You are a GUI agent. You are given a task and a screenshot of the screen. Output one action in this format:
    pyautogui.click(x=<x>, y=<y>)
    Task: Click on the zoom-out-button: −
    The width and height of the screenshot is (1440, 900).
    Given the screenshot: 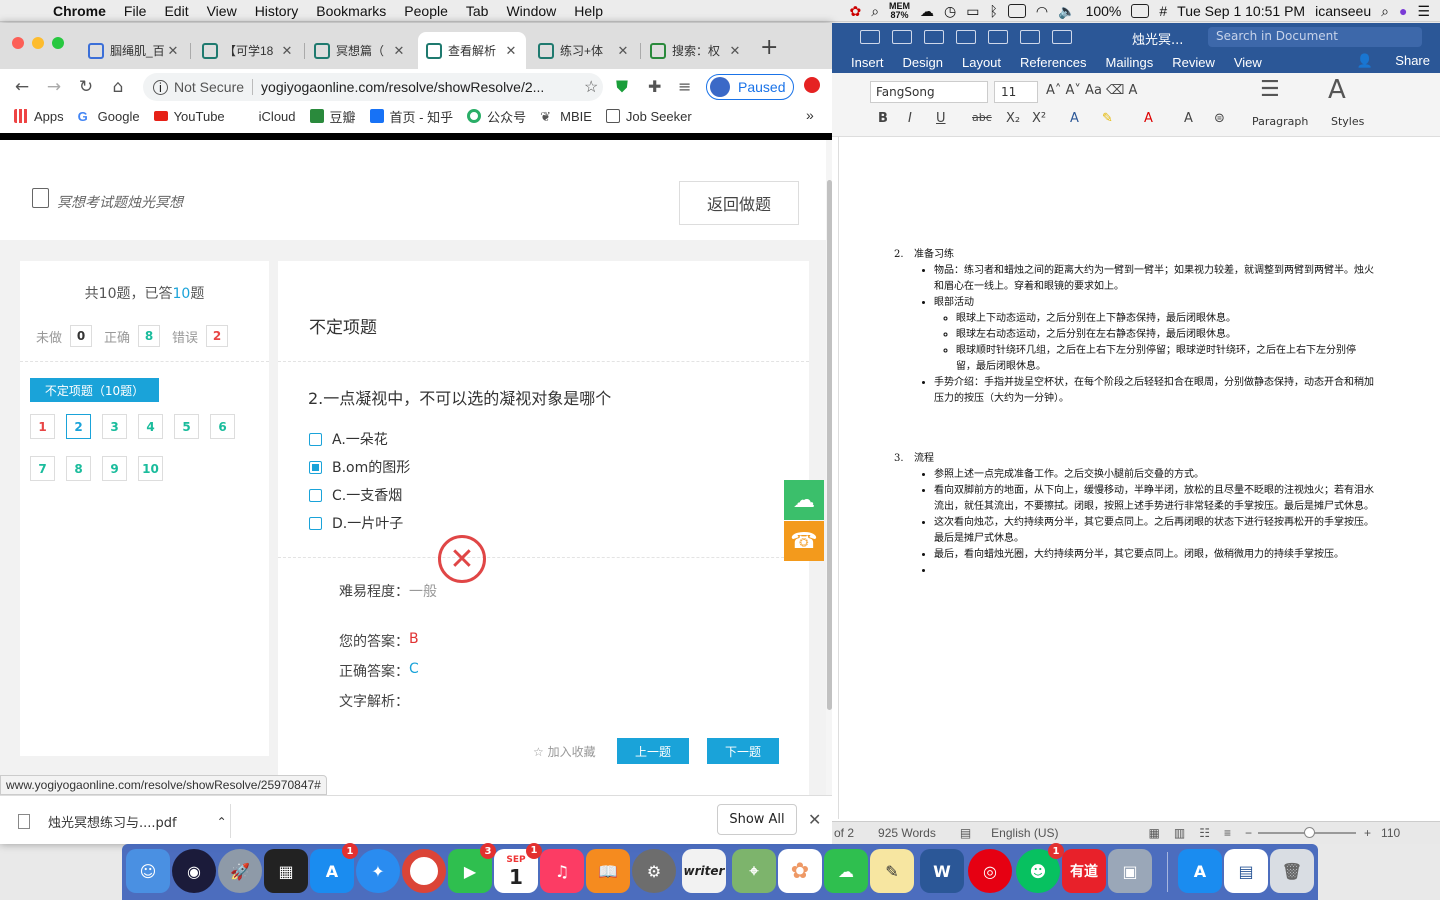 What is the action you would take?
    pyautogui.click(x=1248, y=833)
    